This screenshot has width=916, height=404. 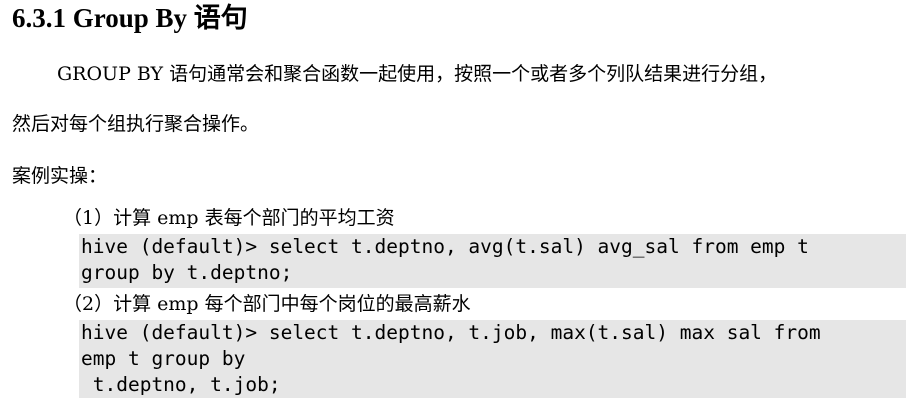 What do you see at coordinates (267, 304) in the screenshot?
I see `step-2-title: （2）计算 emp 每个部门中每个岗位的最高薪水` at bounding box center [267, 304].